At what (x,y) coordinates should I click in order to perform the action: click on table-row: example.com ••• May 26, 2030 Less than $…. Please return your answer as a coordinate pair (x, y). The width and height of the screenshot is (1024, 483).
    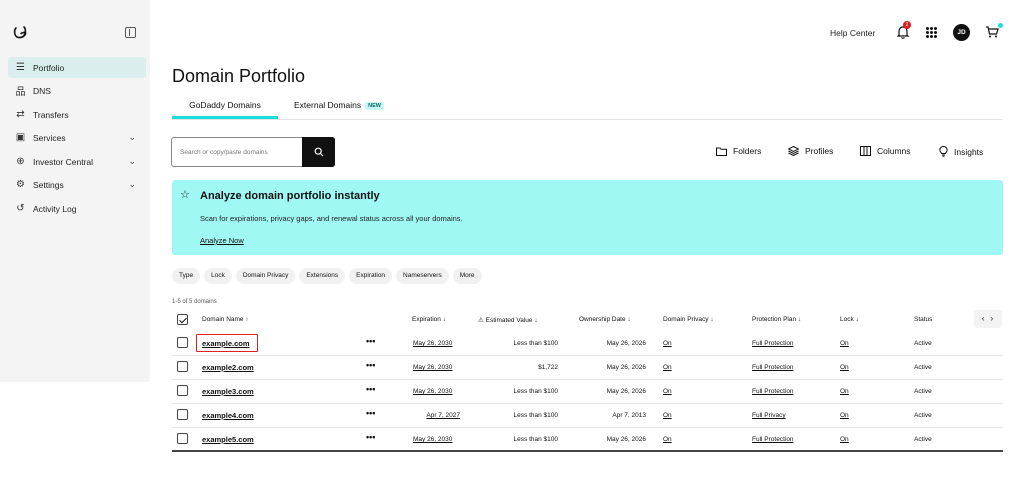
    Looking at the image, I should click on (587, 344).